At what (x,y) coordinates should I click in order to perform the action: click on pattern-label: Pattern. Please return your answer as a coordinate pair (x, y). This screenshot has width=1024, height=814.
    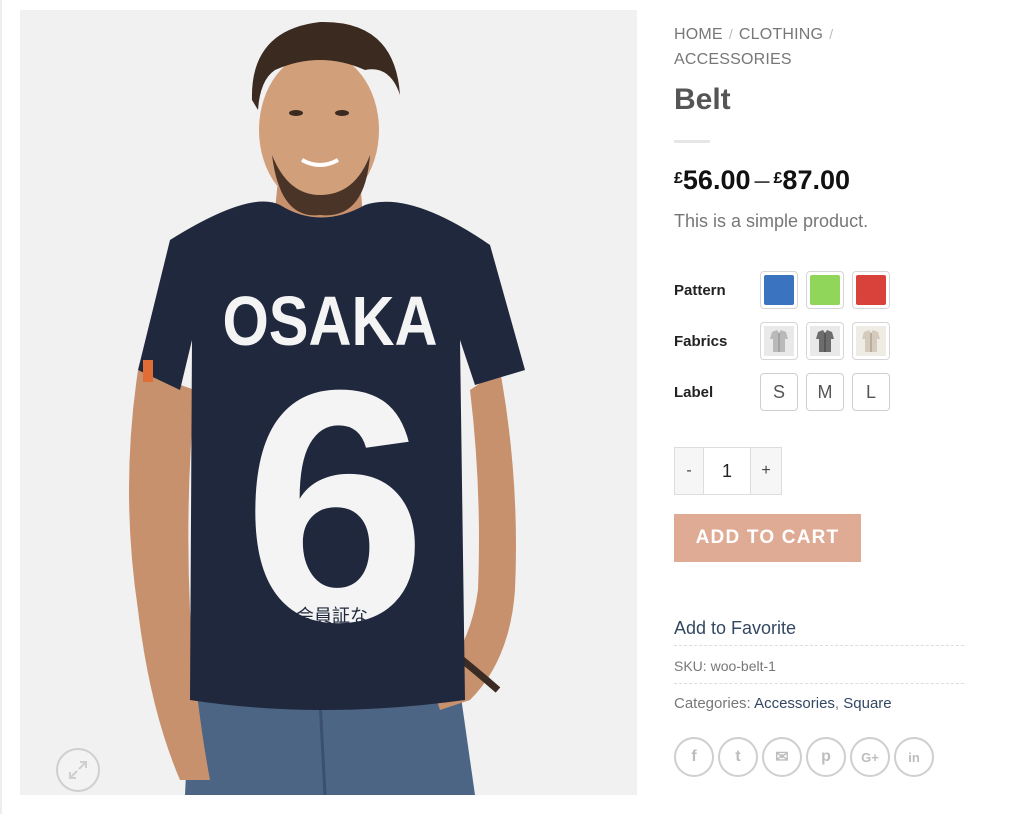
    Looking at the image, I should click on (700, 290).